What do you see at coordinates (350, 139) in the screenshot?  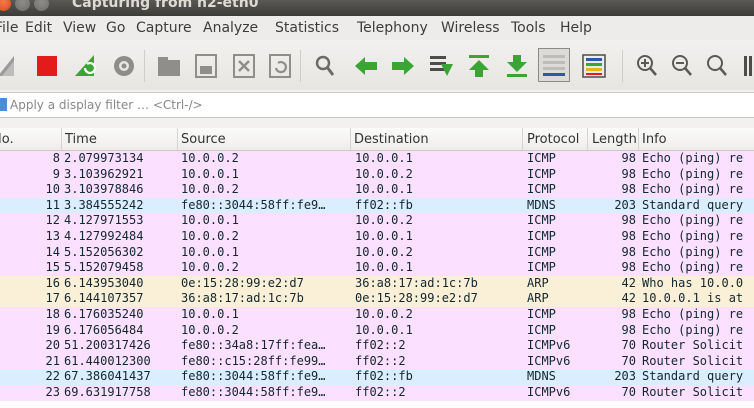 I see `column-divider` at bounding box center [350, 139].